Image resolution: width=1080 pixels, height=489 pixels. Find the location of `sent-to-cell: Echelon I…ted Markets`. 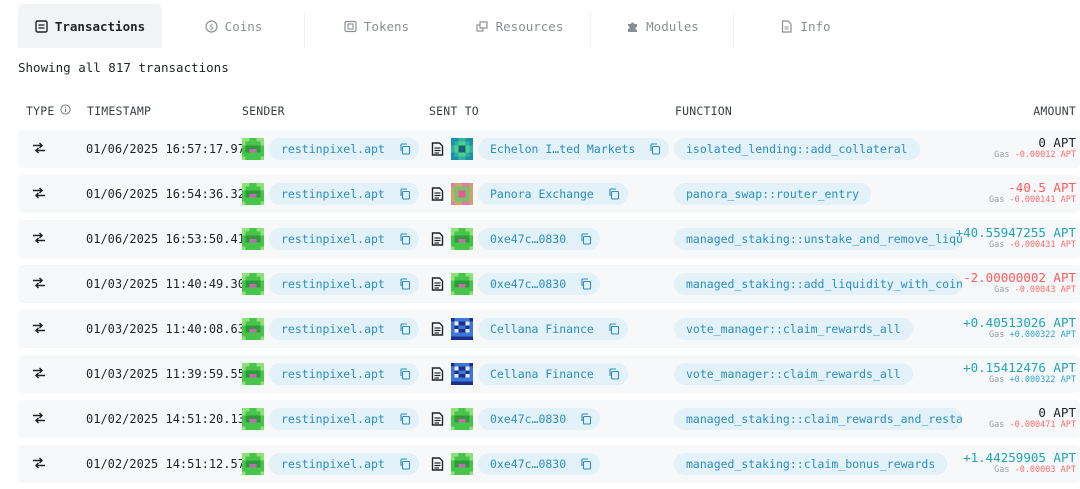

sent-to-cell: Echelon I…ted Markets is located at coordinates (550, 149).